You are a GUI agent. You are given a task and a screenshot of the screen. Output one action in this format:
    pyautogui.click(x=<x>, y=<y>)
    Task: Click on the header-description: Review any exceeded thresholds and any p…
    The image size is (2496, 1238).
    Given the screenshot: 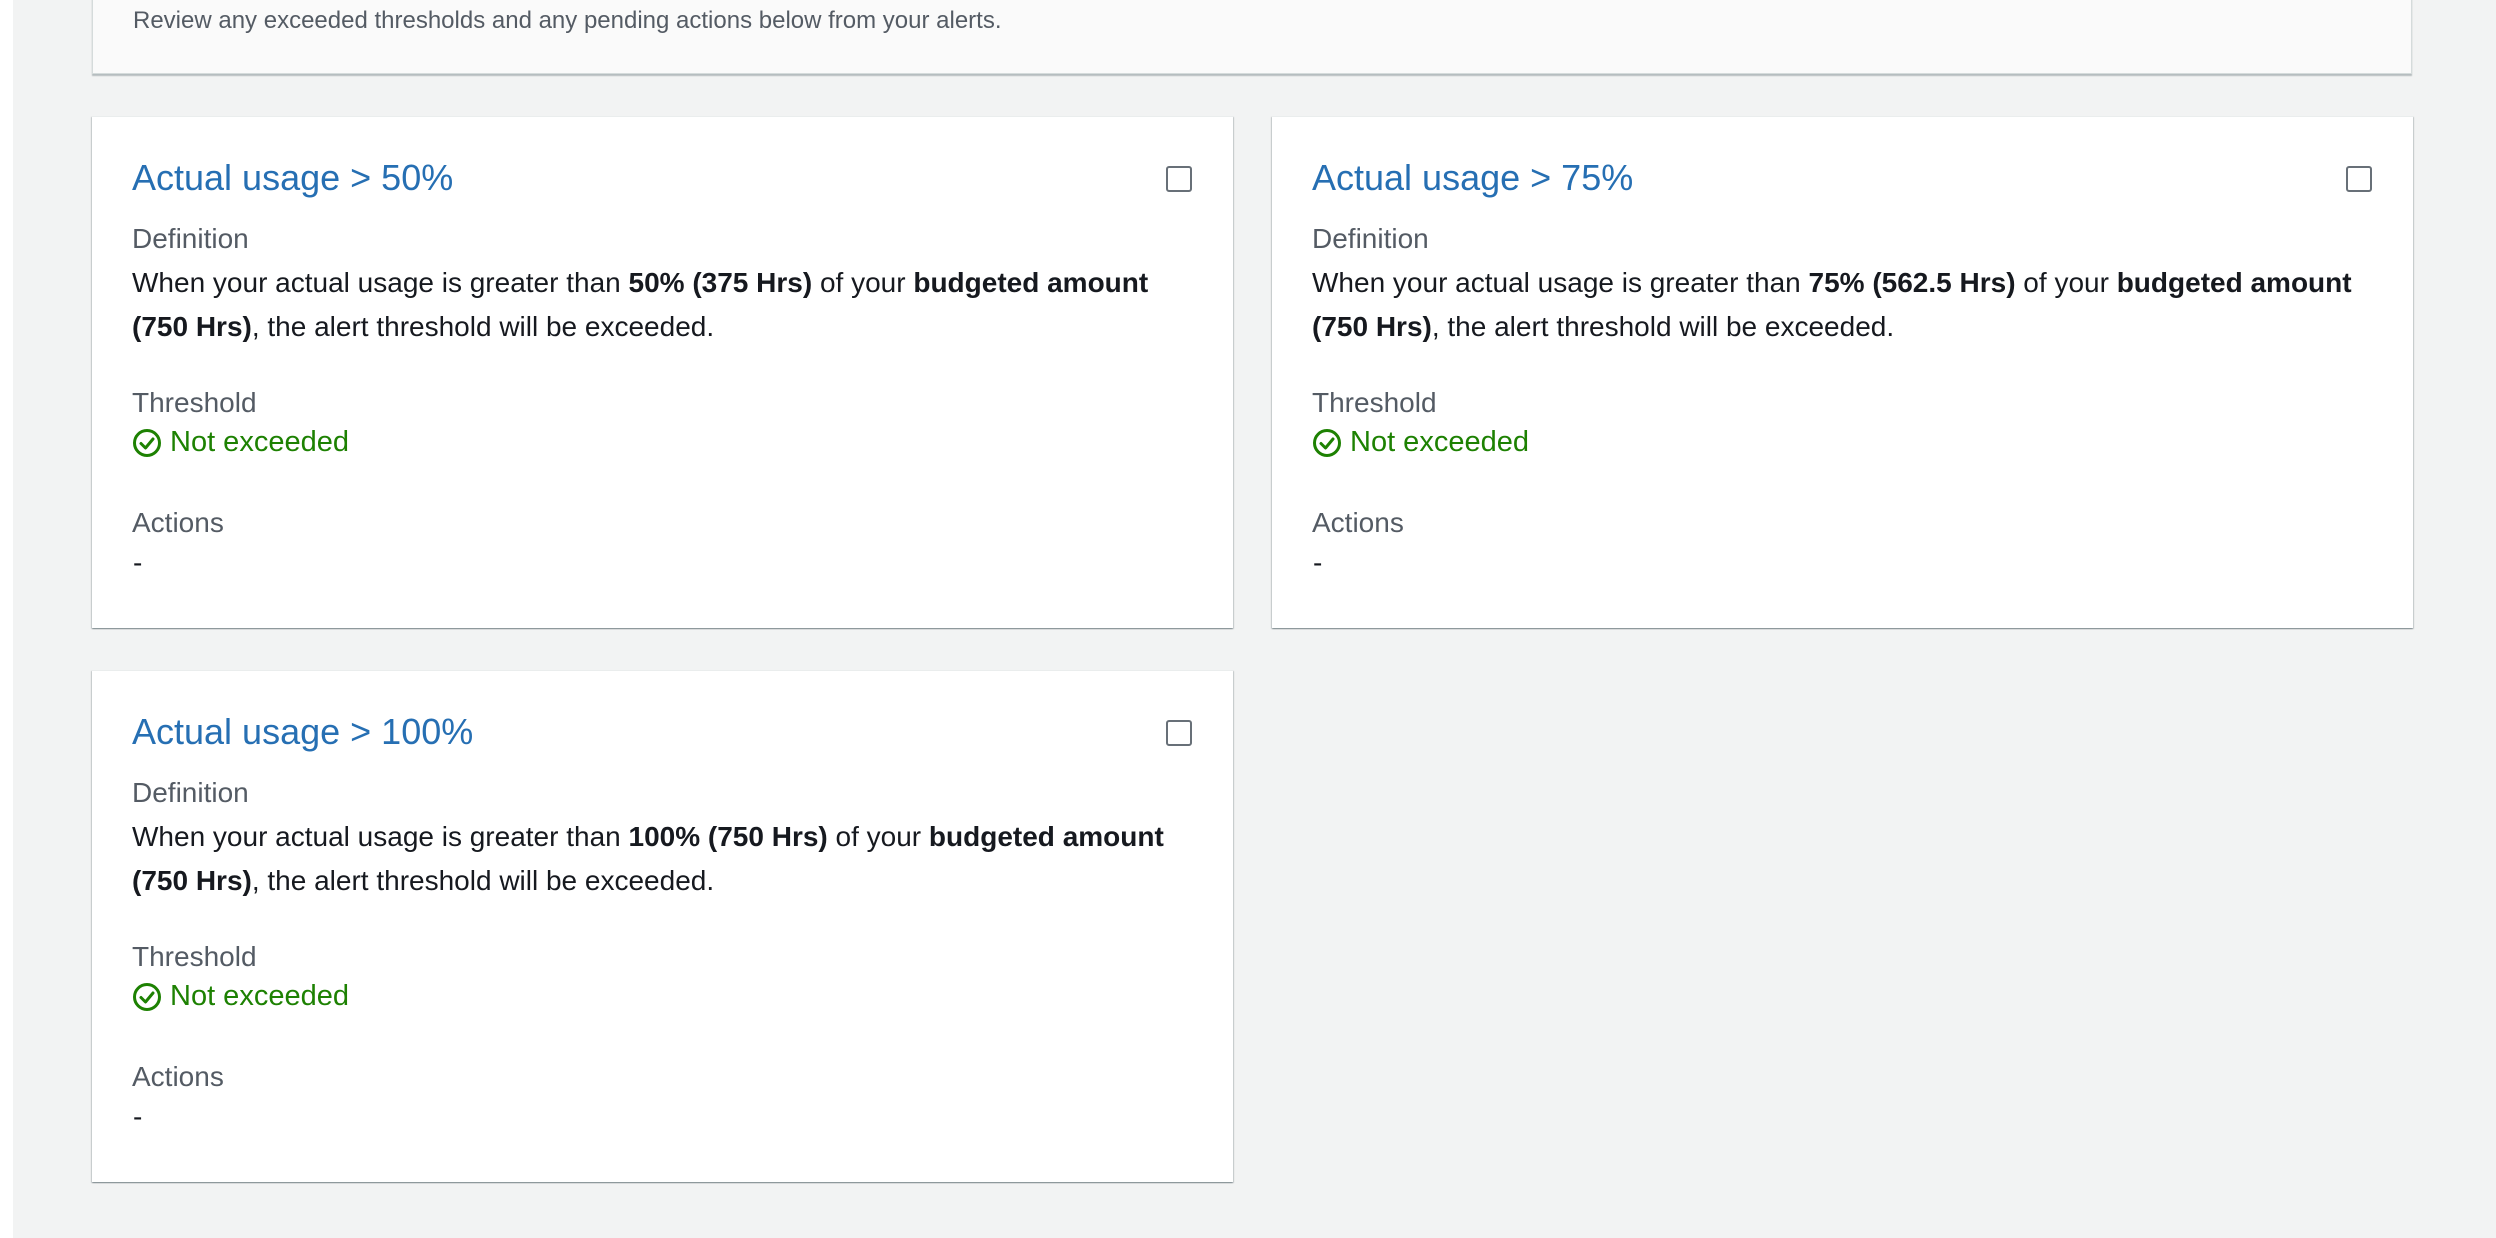 What is the action you would take?
    pyautogui.click(x=567, y=20)
    